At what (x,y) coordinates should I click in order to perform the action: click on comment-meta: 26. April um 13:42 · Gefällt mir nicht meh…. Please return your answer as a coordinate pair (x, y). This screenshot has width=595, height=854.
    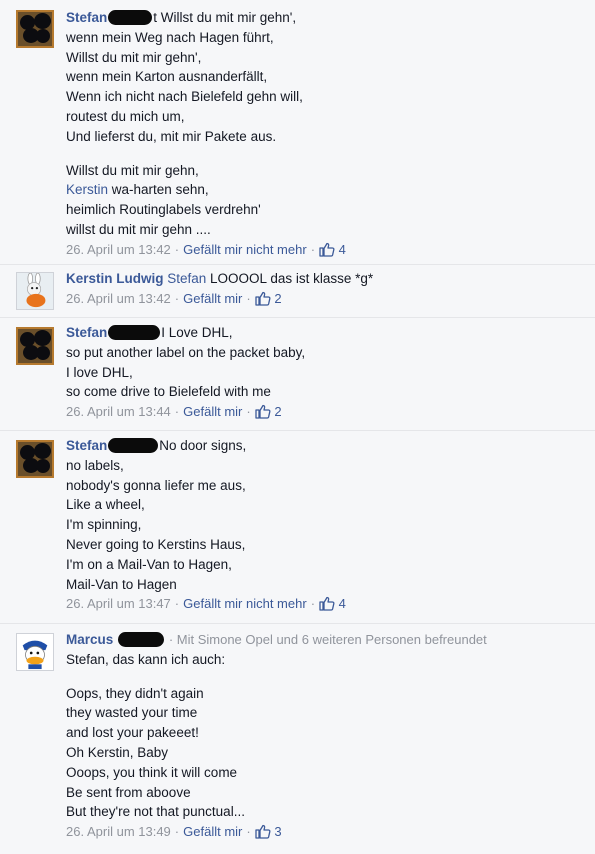
    Looking at the image, I should click on (206, 249).